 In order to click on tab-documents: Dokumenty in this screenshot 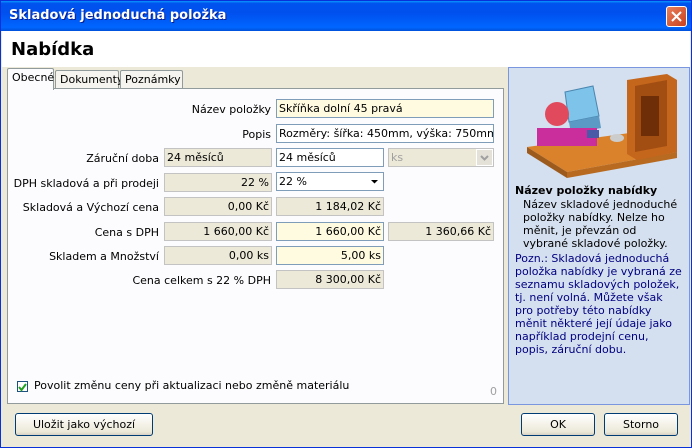, I will do `click(89, 79)`.